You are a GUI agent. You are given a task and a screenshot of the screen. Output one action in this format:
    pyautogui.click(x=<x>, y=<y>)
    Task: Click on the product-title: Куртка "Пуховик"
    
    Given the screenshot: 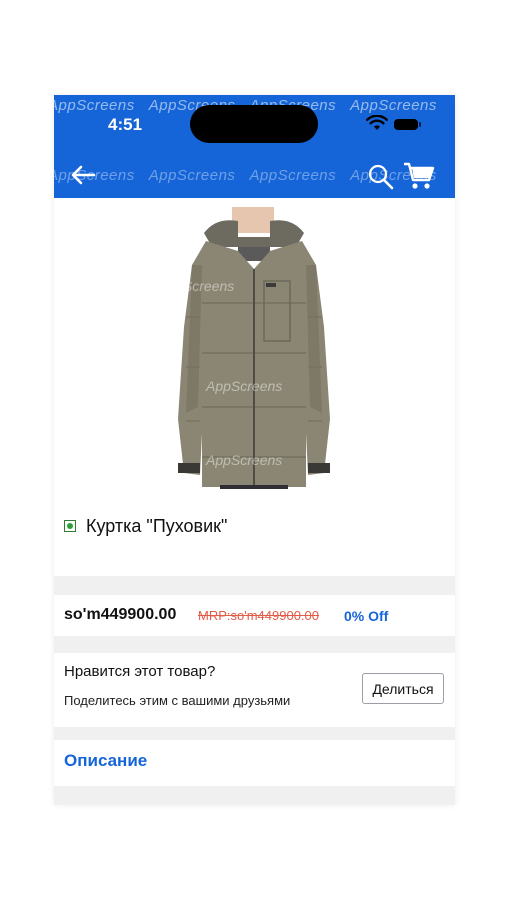 What is the action you would take?
    pyautogui.click(x=157, y=526)
    